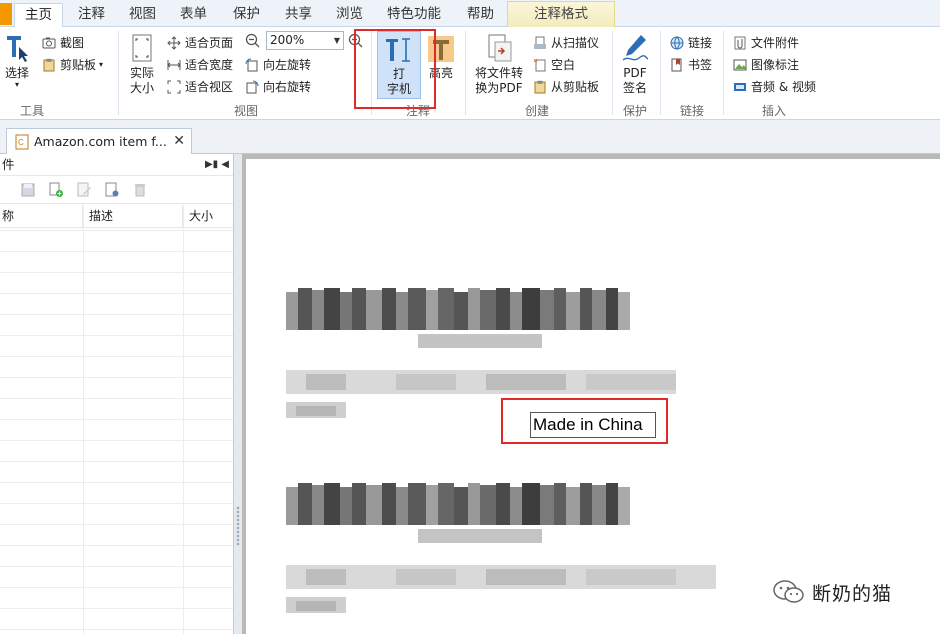 This screenshot has width=940, height=634. I want to click on document-tab: C Amazon.com item f... ✕, so click(99, 141).